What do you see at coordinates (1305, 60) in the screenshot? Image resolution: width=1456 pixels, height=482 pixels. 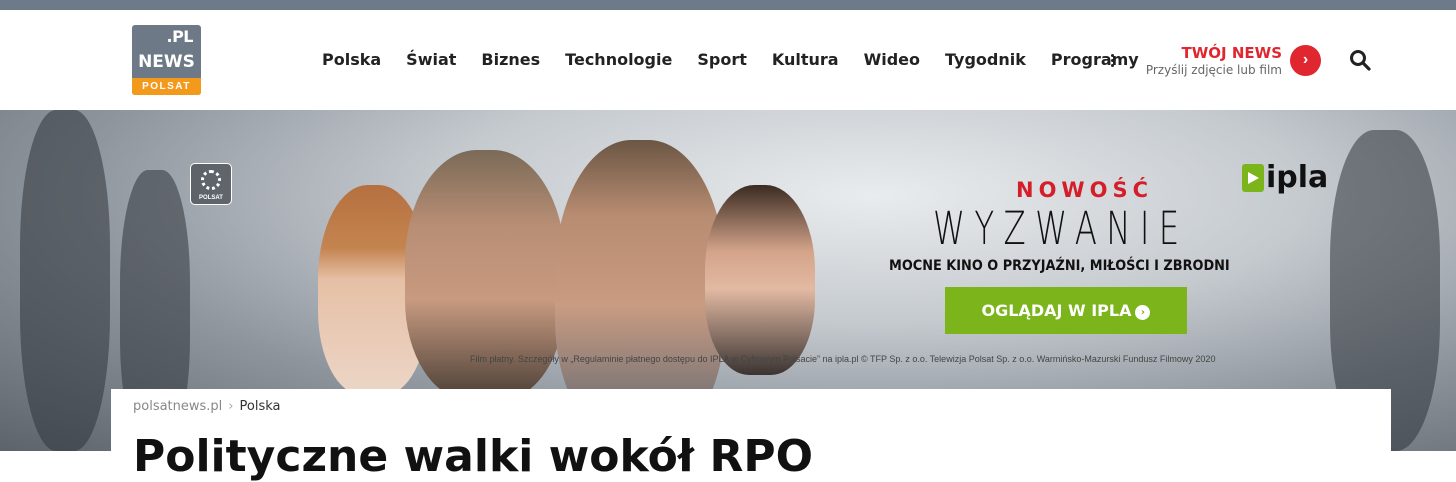 I see `twoj-news-arrow-button: ›` at bounding box center [1305, 60].